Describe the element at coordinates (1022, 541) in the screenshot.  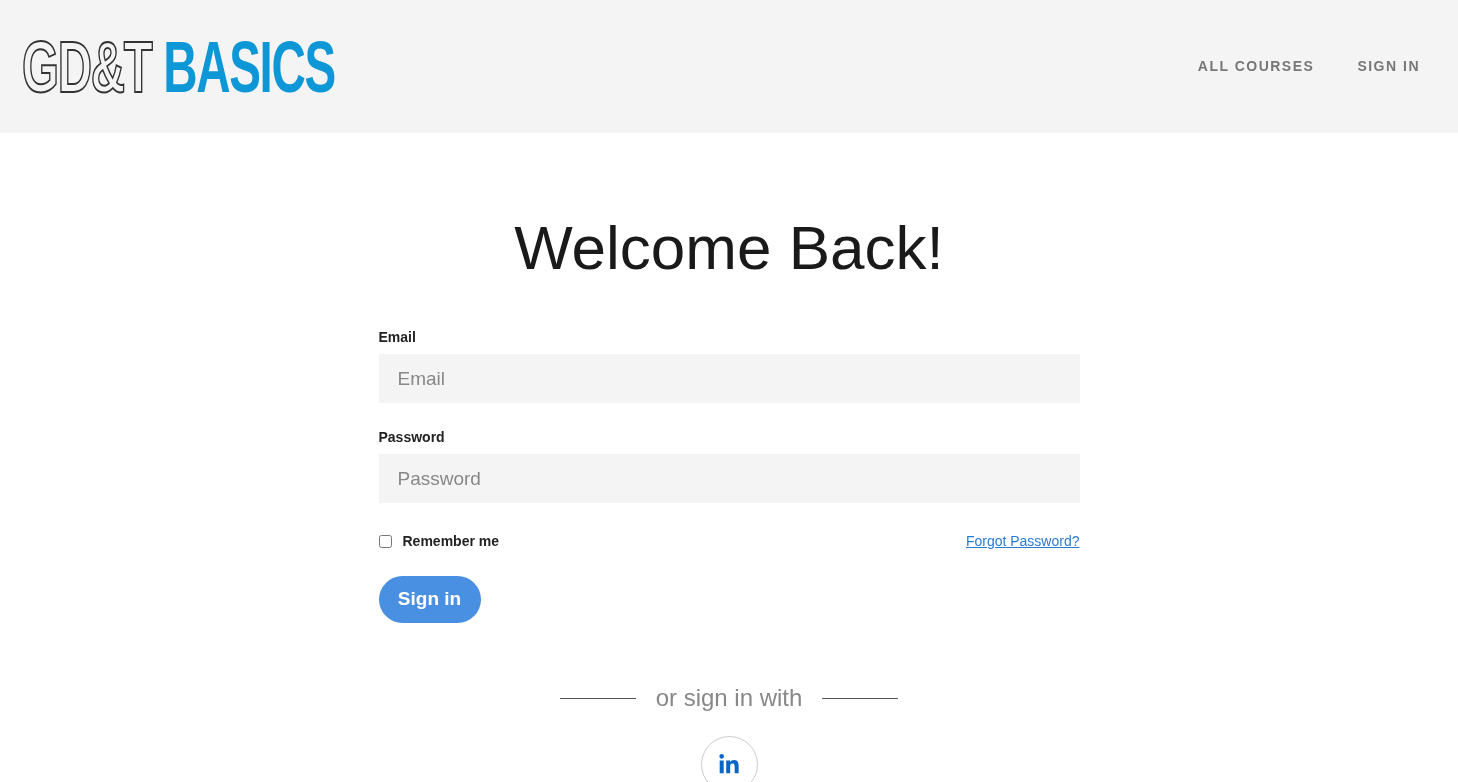
I see `forgot-password-link: Forgot Password?` at that location.